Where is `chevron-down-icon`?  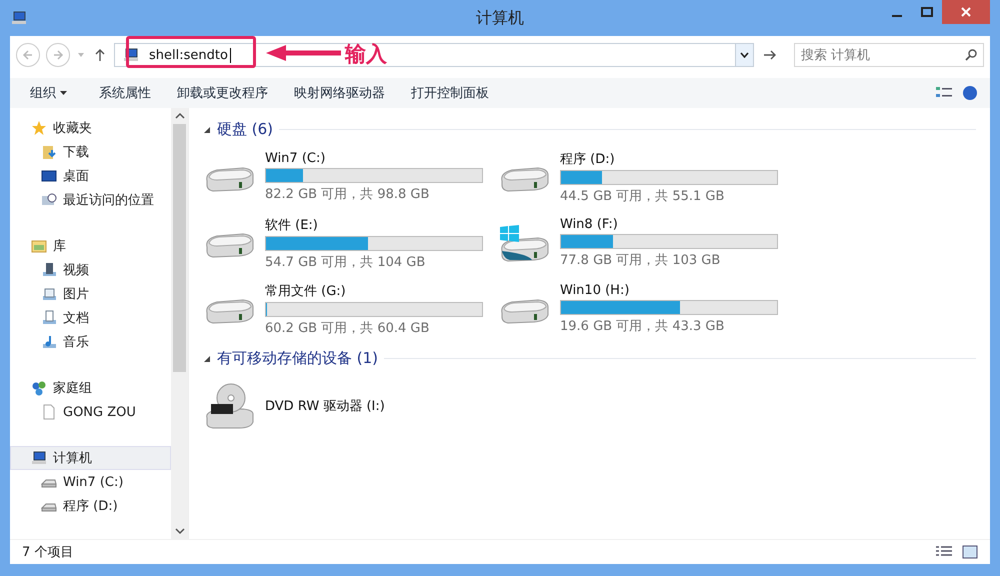 chevron-down-icon is located at coordinates (744, 55).